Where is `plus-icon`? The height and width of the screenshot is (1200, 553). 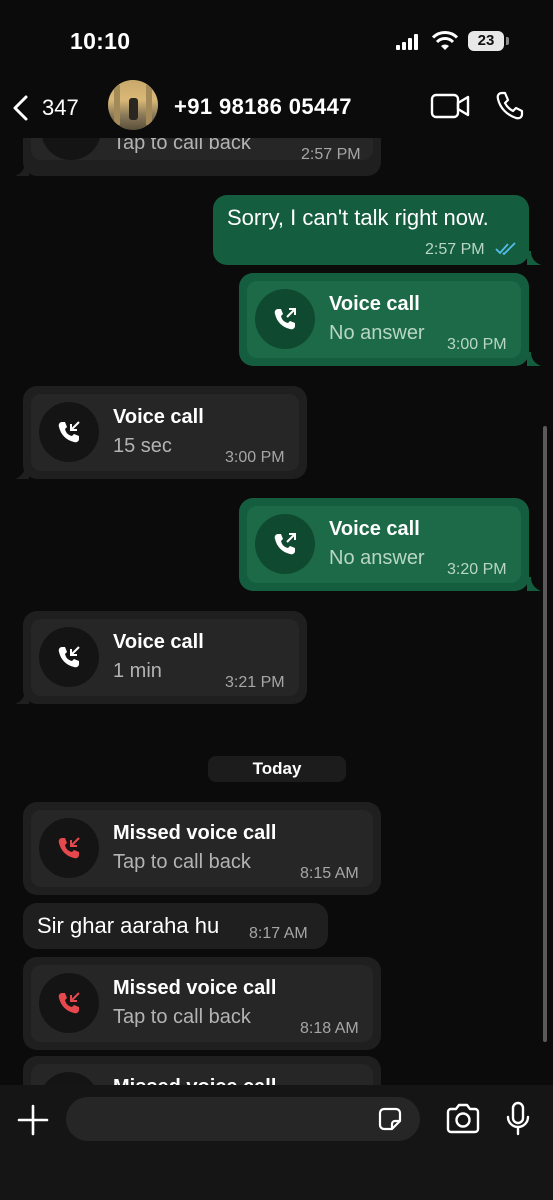
plus-icon is located at coordinates (33, 1120).